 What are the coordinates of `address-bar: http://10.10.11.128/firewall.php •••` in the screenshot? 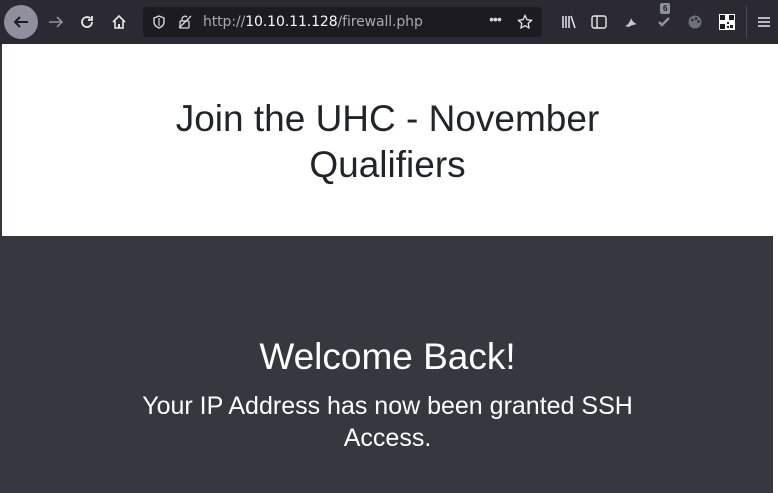 It's located at (342, 22).